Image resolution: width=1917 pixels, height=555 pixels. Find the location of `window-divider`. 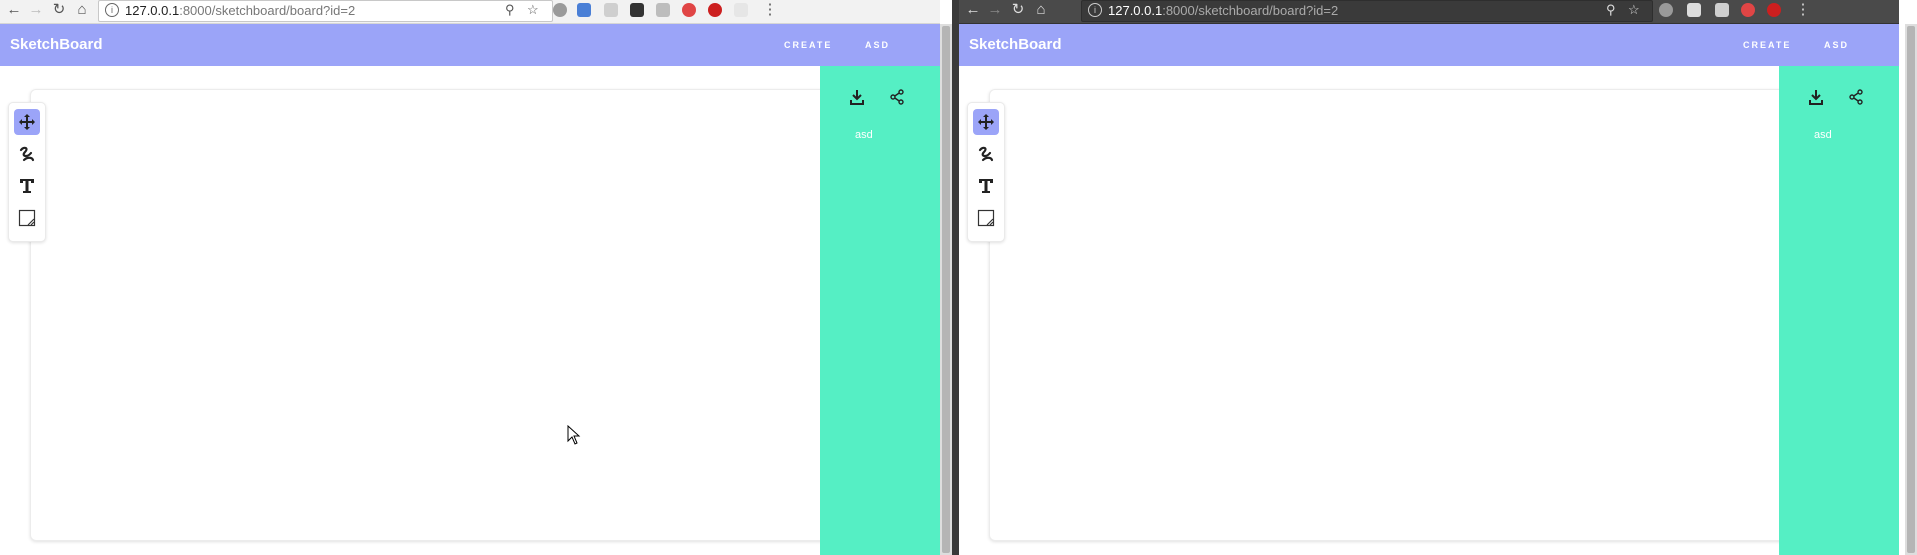

window-divider is located at coordinates (955, 277).